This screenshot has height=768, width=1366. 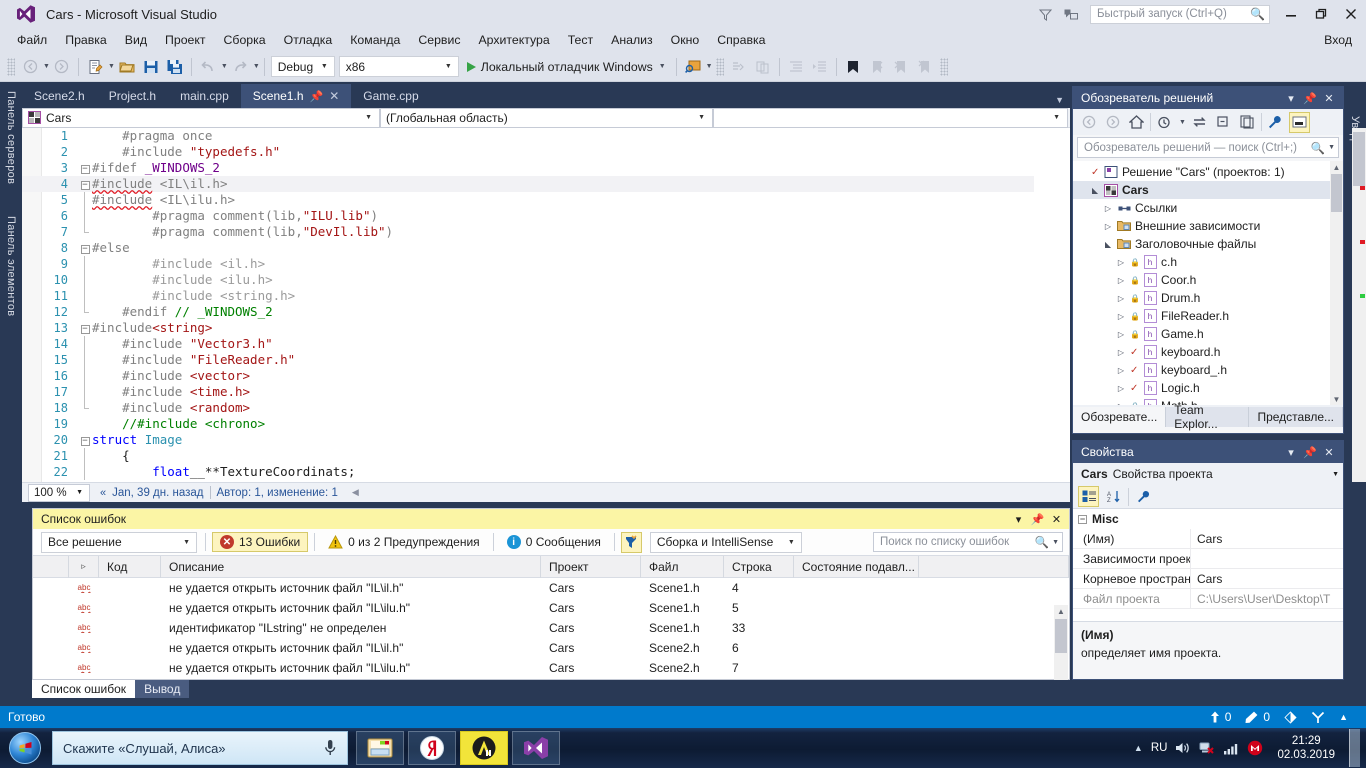 I want to click on status-pending-edits: 0, so click(x=1257, y=717).